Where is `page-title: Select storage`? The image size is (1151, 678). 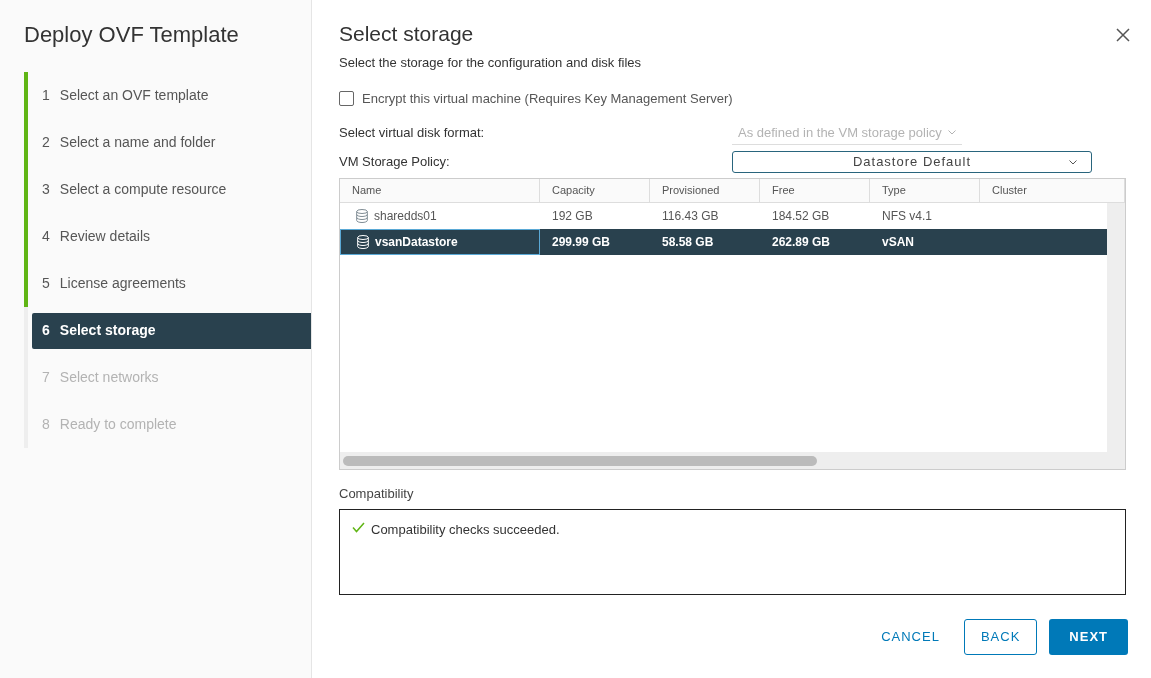
page-title: Select storage is located at coordinates (406, 34).